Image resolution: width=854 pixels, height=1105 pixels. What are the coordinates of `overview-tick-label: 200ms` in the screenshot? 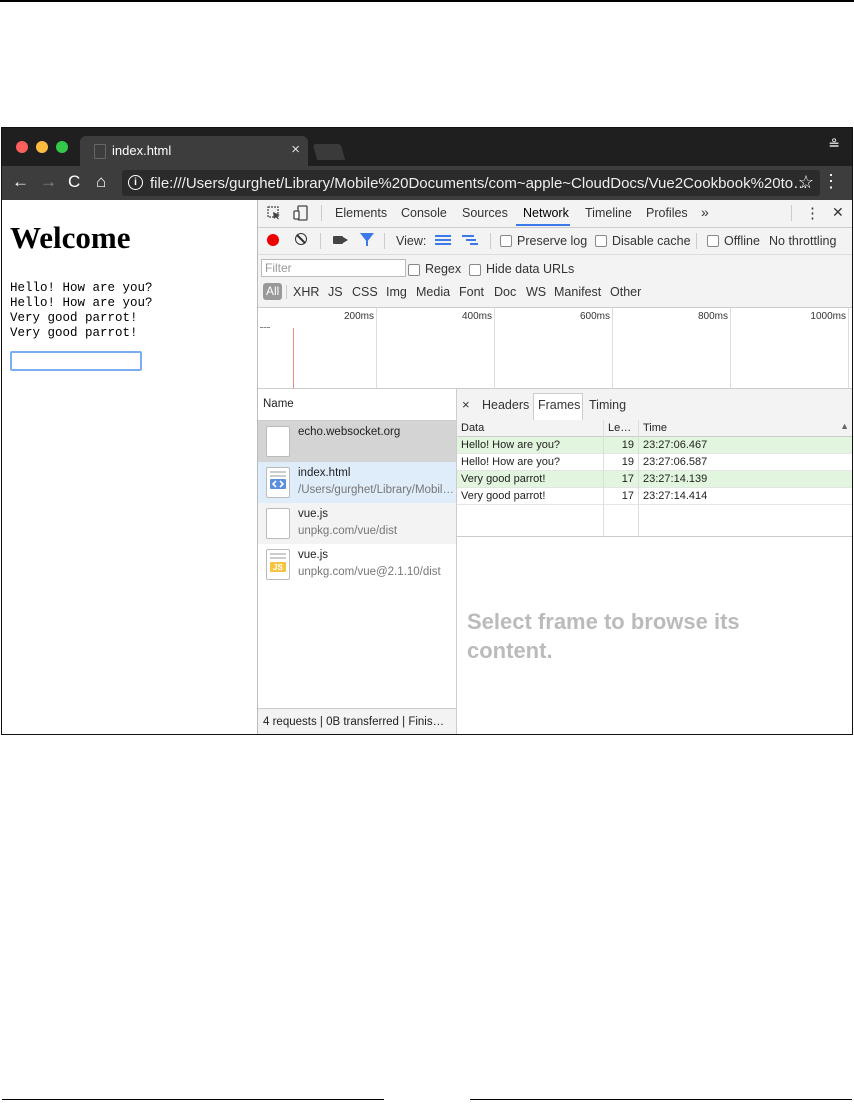 It's located at (358, 316).